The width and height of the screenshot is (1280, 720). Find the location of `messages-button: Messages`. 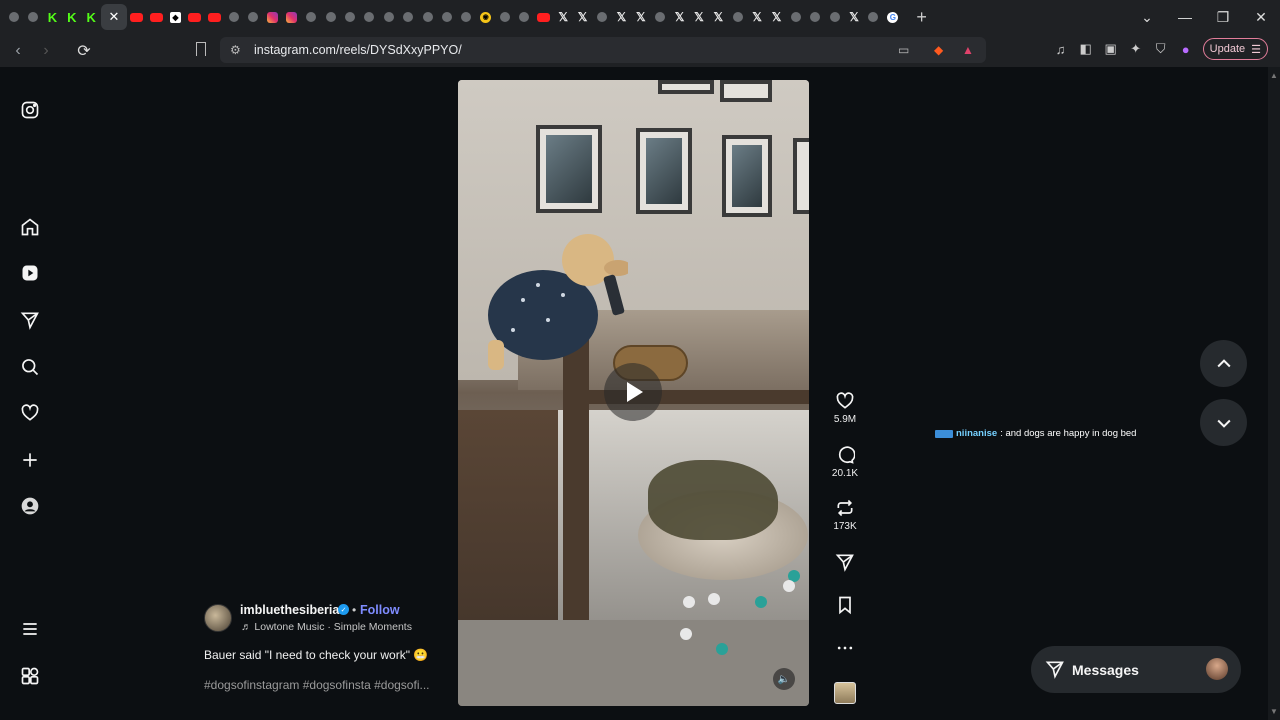

messages-button: Messages is located at coordinates (1136, 669).